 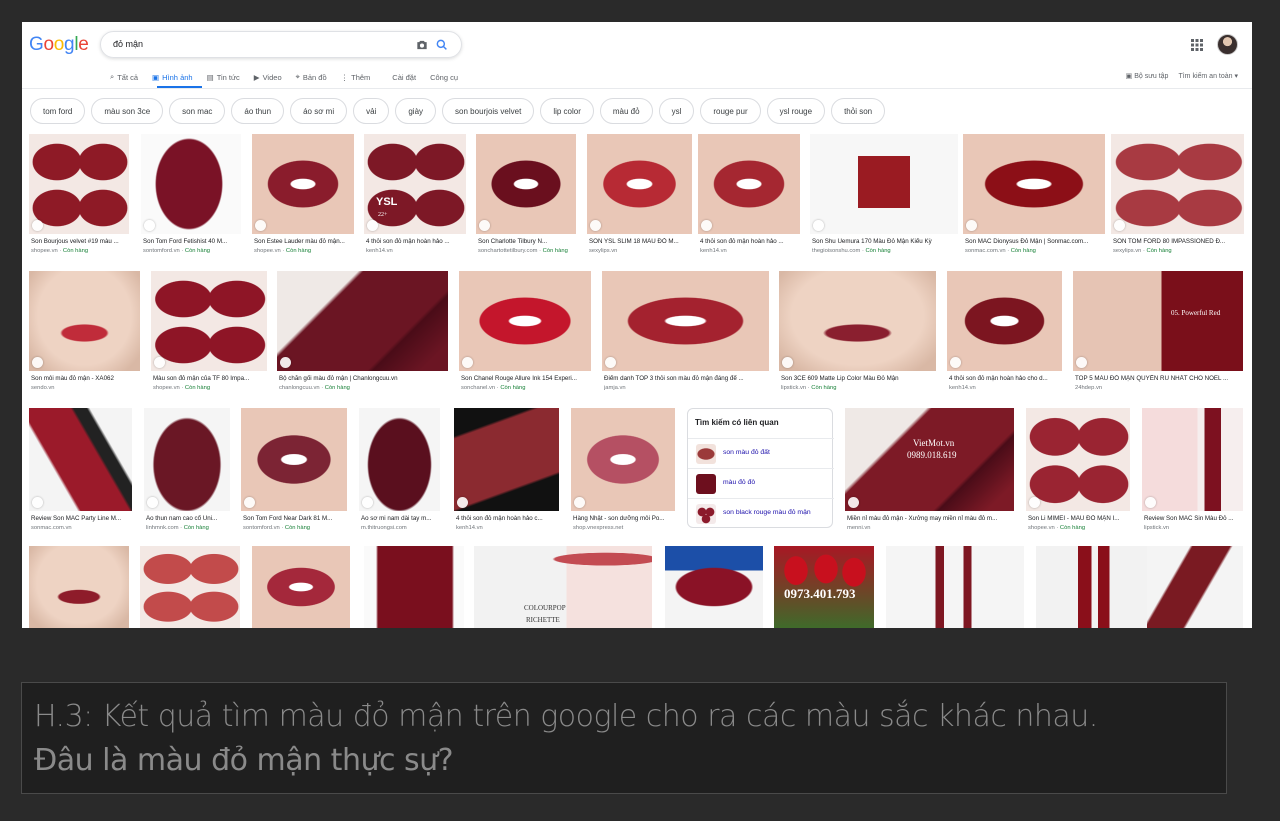 I want to click on chip: son bourjois velvet, so click(x=488, y=111).